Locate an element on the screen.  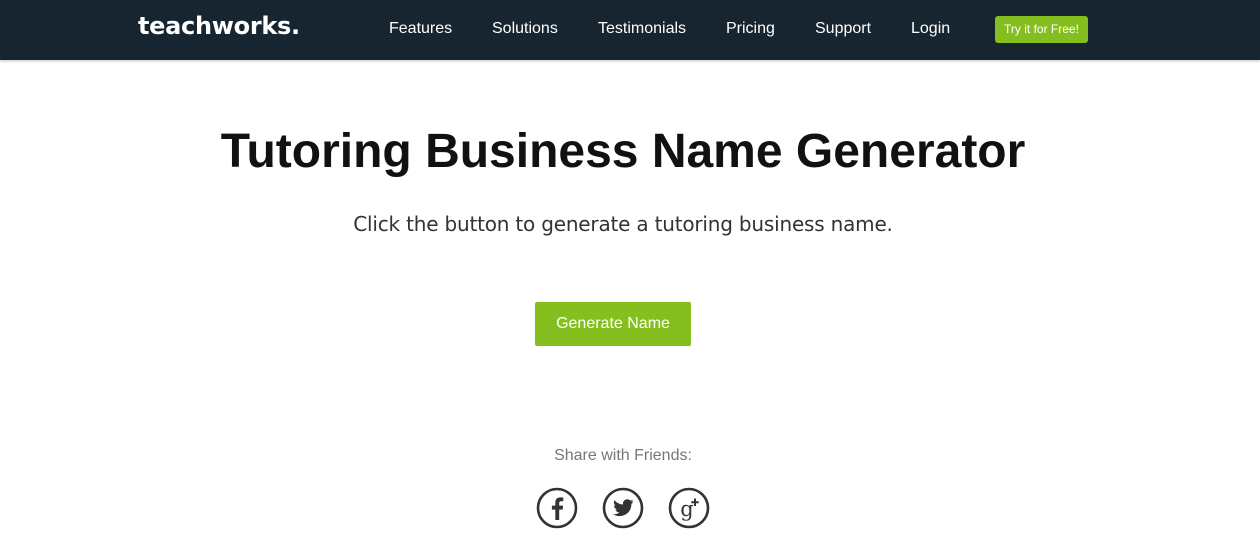
nav-solutions: Solutions is located at coordinates (525, 30).